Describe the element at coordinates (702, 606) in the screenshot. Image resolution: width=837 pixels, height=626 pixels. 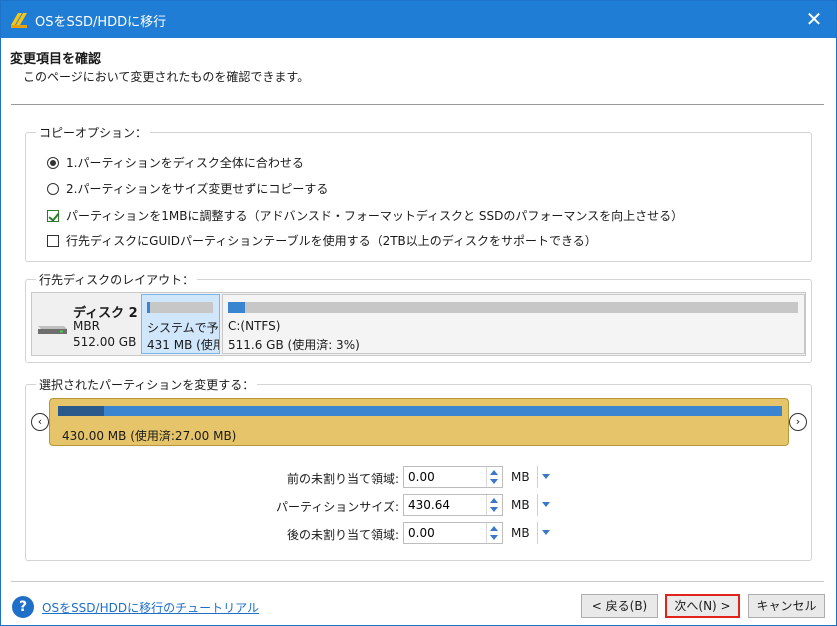
I see `next-button: 次へ(N) >` at that location.